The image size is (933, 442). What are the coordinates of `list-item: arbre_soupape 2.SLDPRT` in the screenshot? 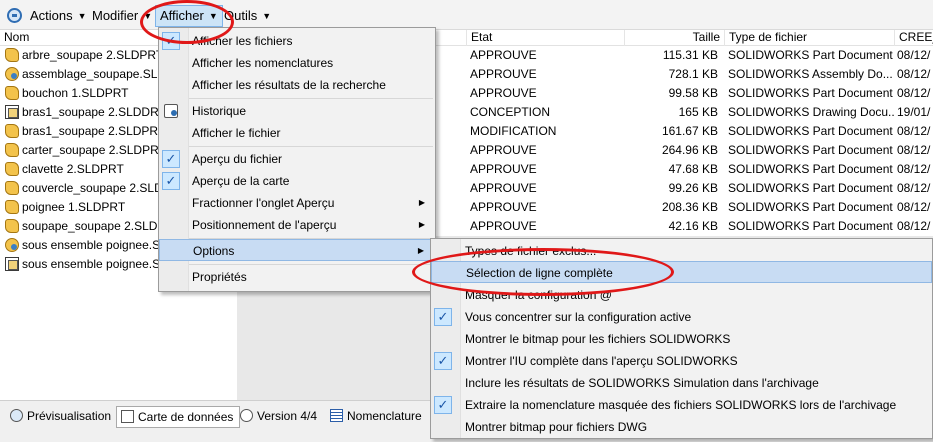 It's located at (80, 55).